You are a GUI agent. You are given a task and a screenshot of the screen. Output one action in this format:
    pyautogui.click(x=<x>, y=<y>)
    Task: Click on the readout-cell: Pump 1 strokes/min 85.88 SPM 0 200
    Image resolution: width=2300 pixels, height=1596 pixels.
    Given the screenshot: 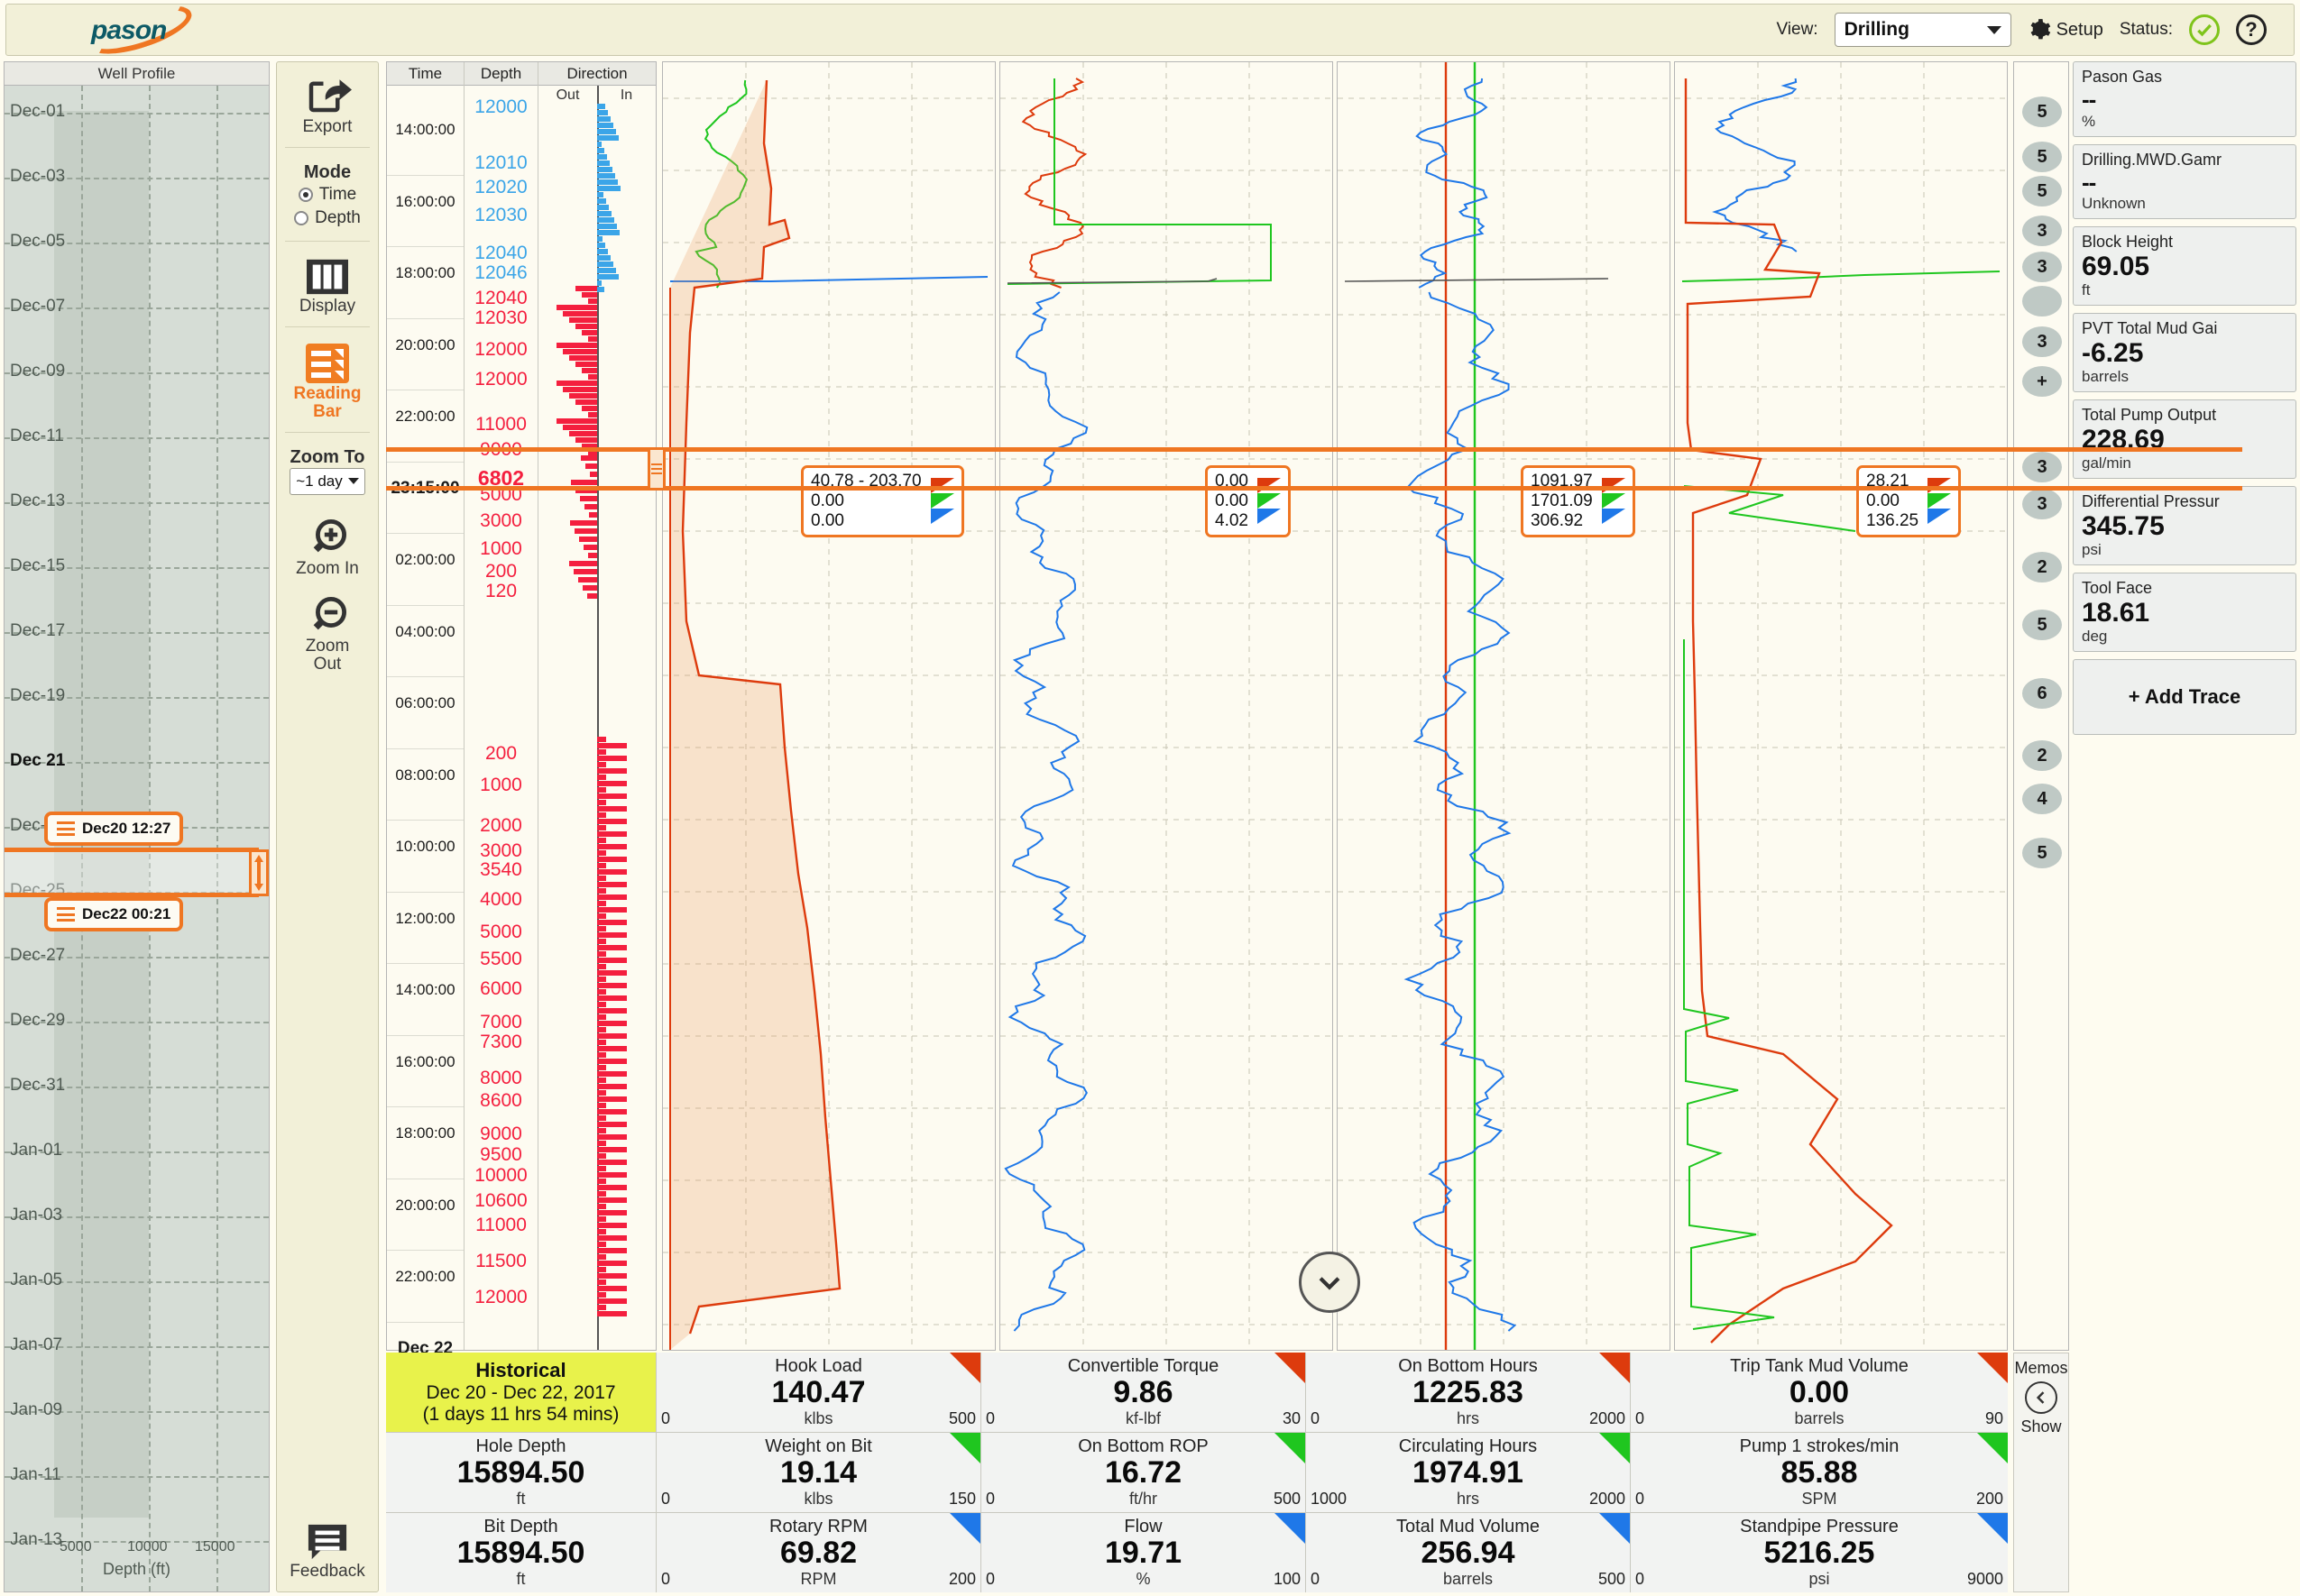 What is the action you would take?
    pyautogui.click(x=1819, y=1473)
    